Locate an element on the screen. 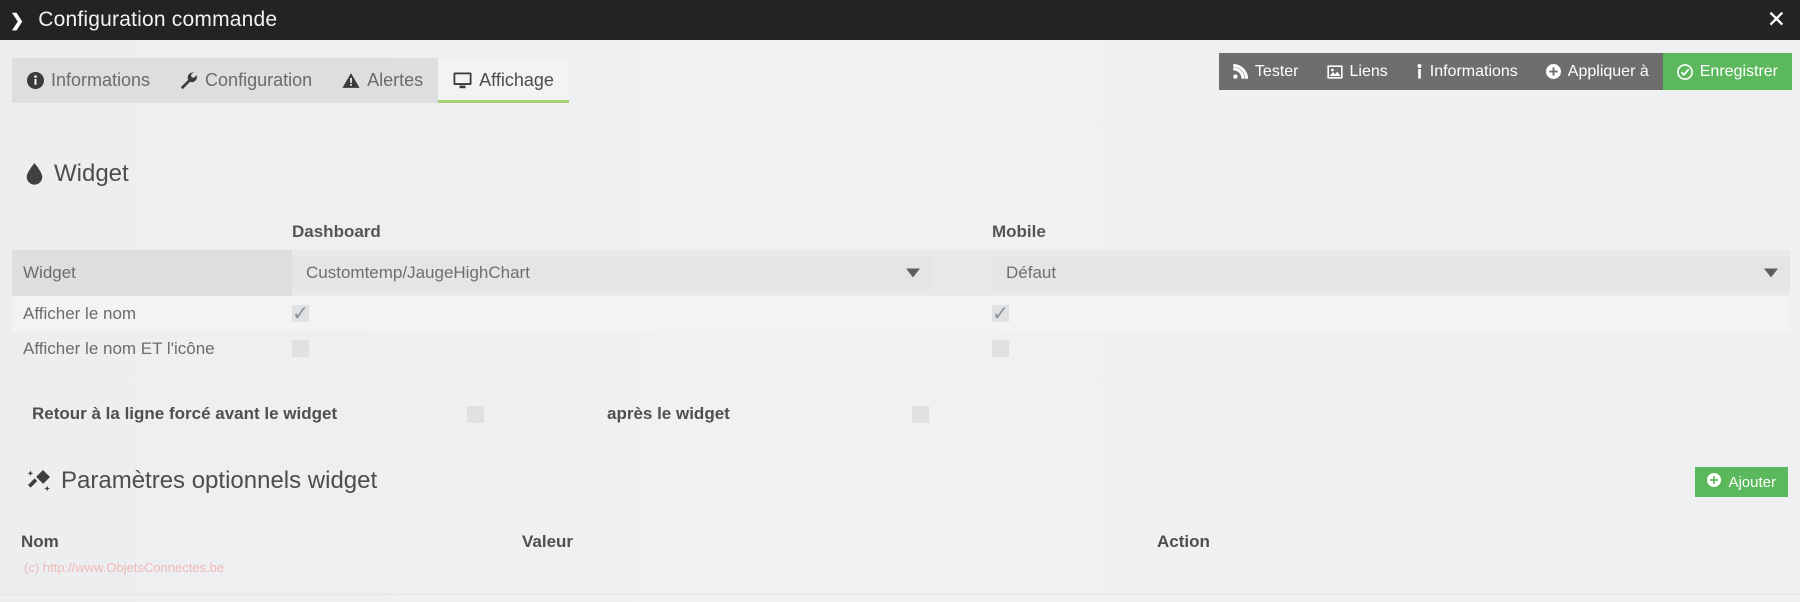  tab-informations: Informations is located at coordinates (88, 80).